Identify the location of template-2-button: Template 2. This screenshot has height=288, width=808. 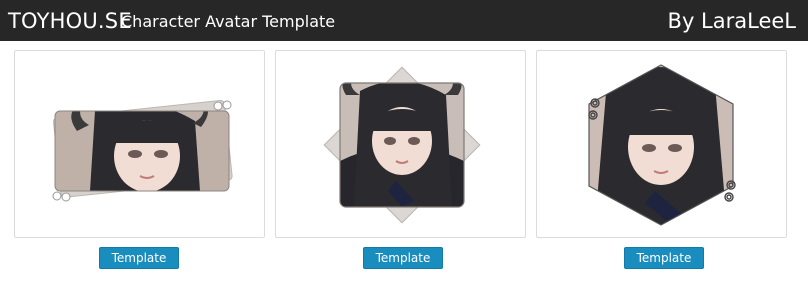
(403, 266).